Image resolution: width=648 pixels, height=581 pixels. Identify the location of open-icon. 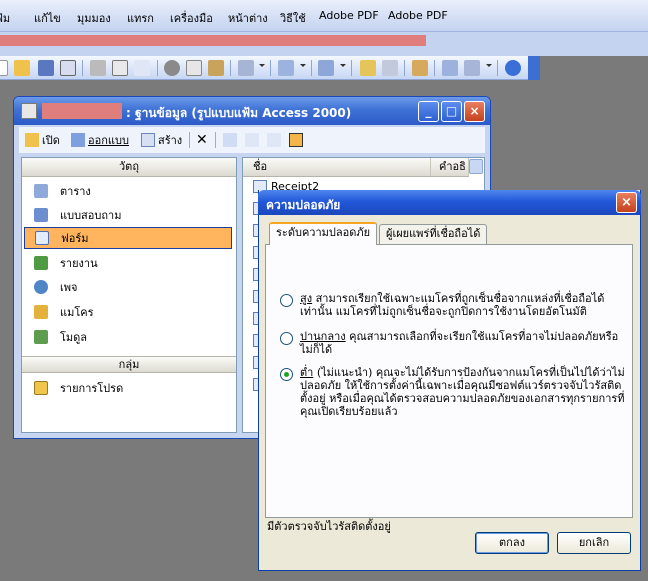
(32, 140).